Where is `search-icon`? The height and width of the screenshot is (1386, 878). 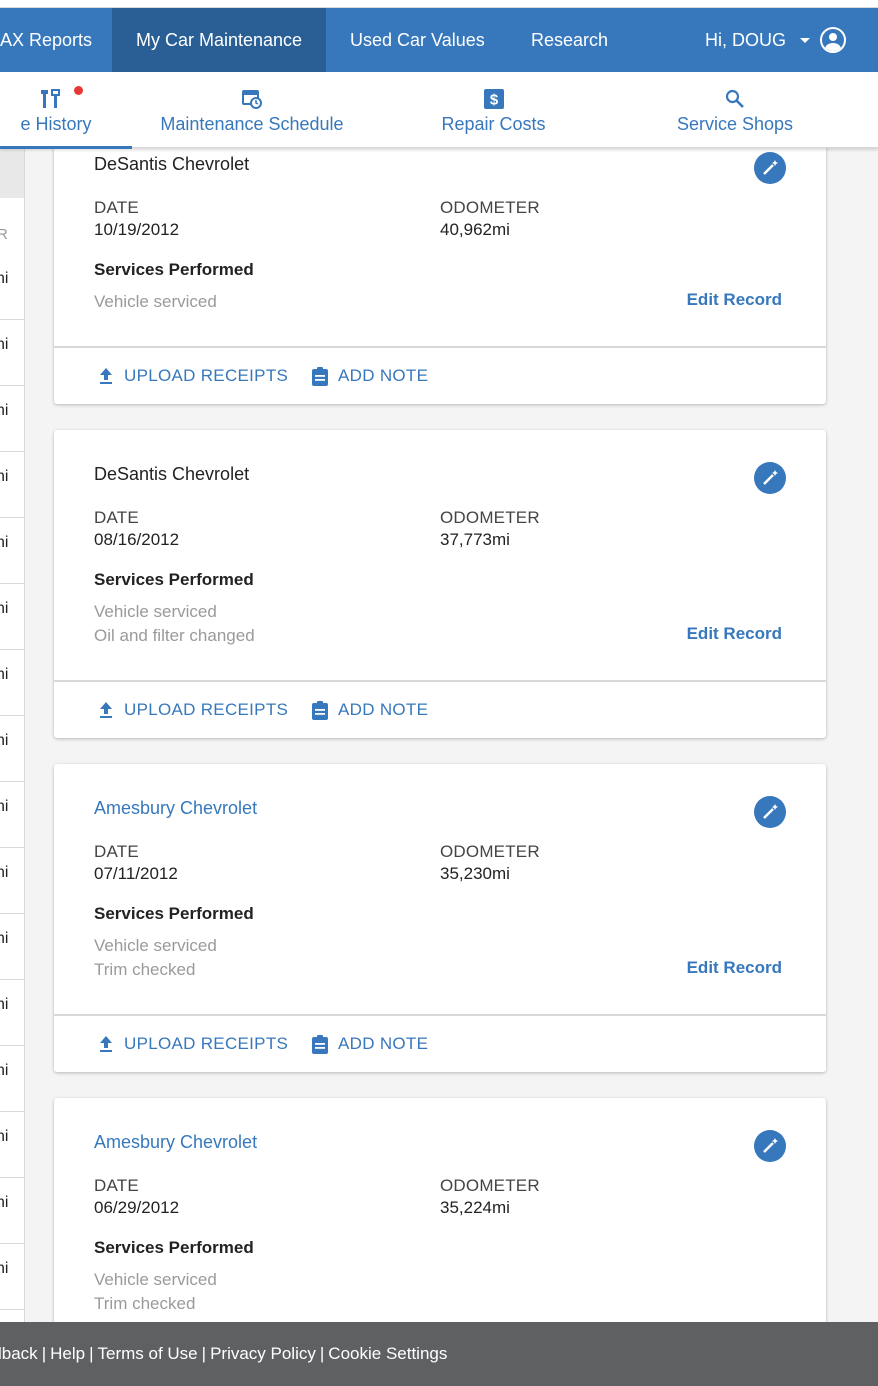 search-icon is located at coordinates (735, 101).